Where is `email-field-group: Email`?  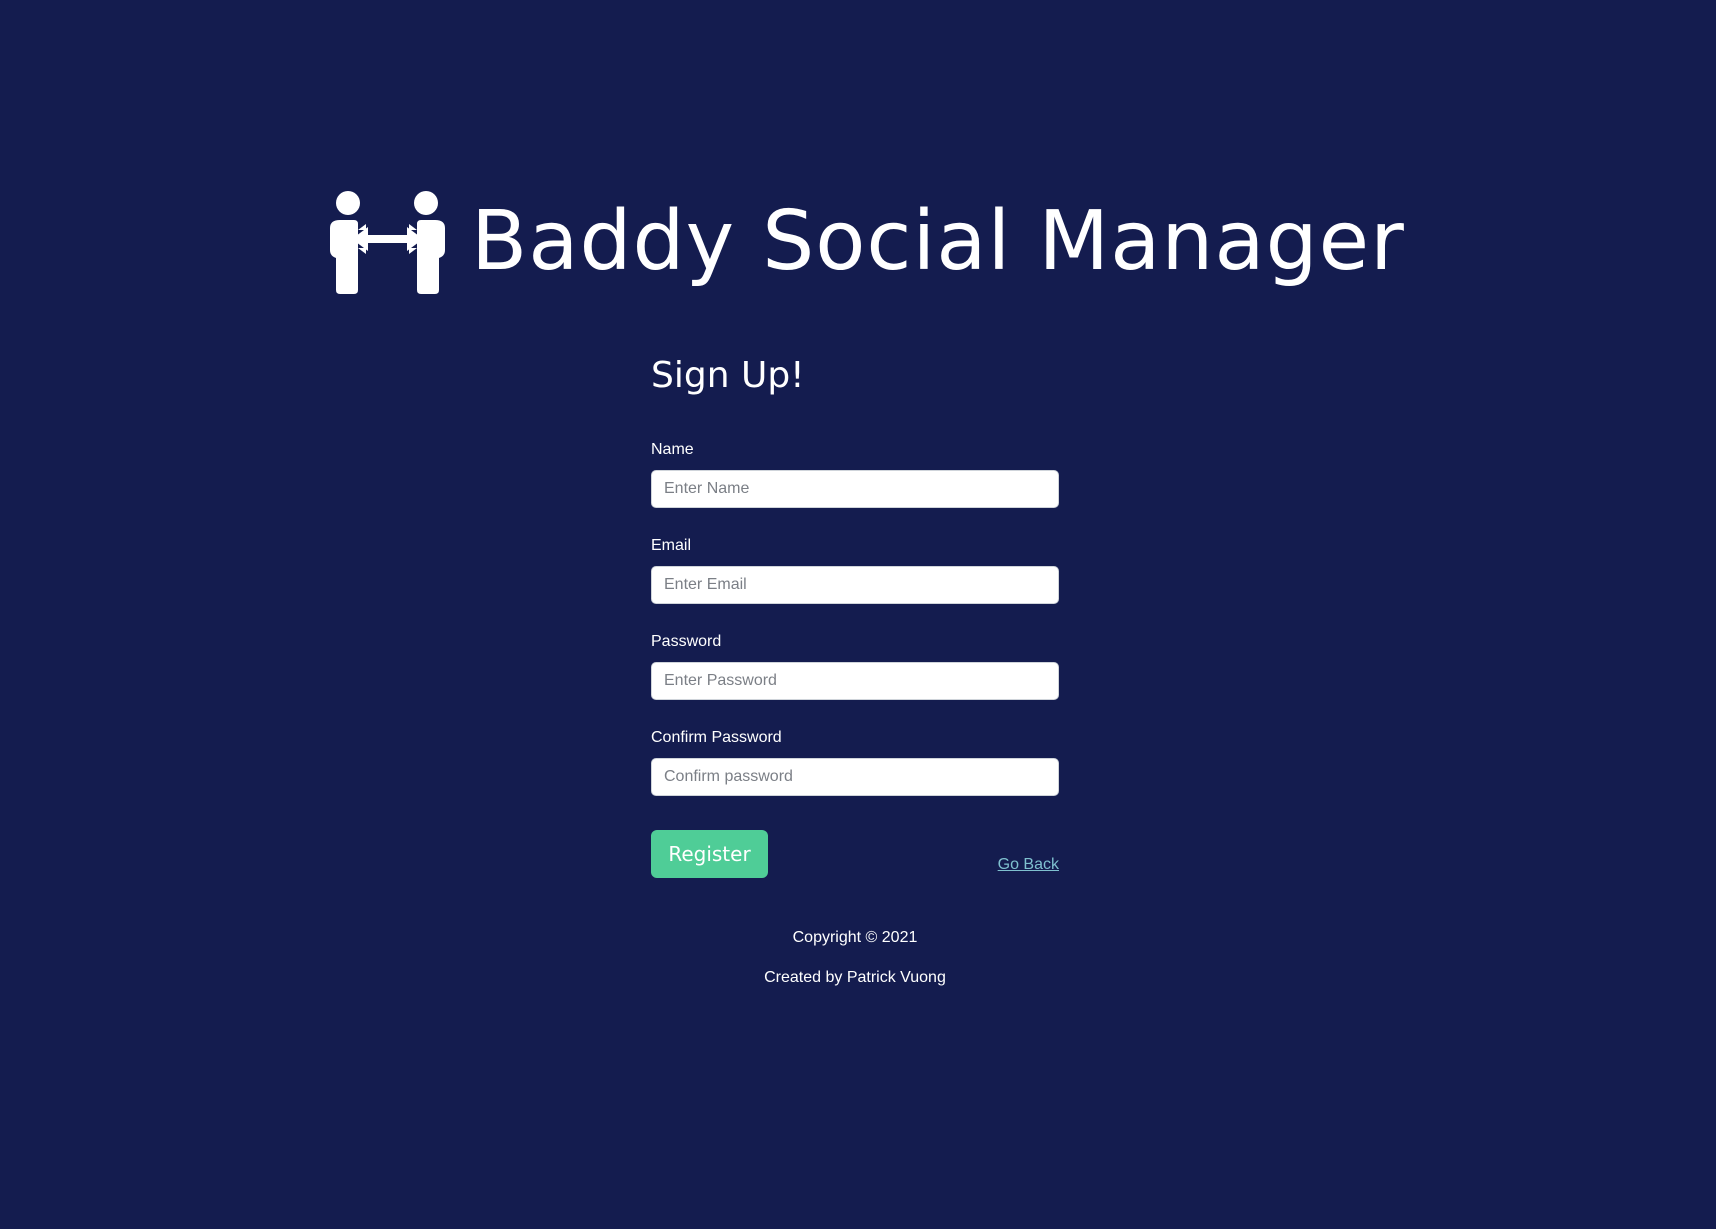 email-field-group: Email is located at coordinates (855, 570).